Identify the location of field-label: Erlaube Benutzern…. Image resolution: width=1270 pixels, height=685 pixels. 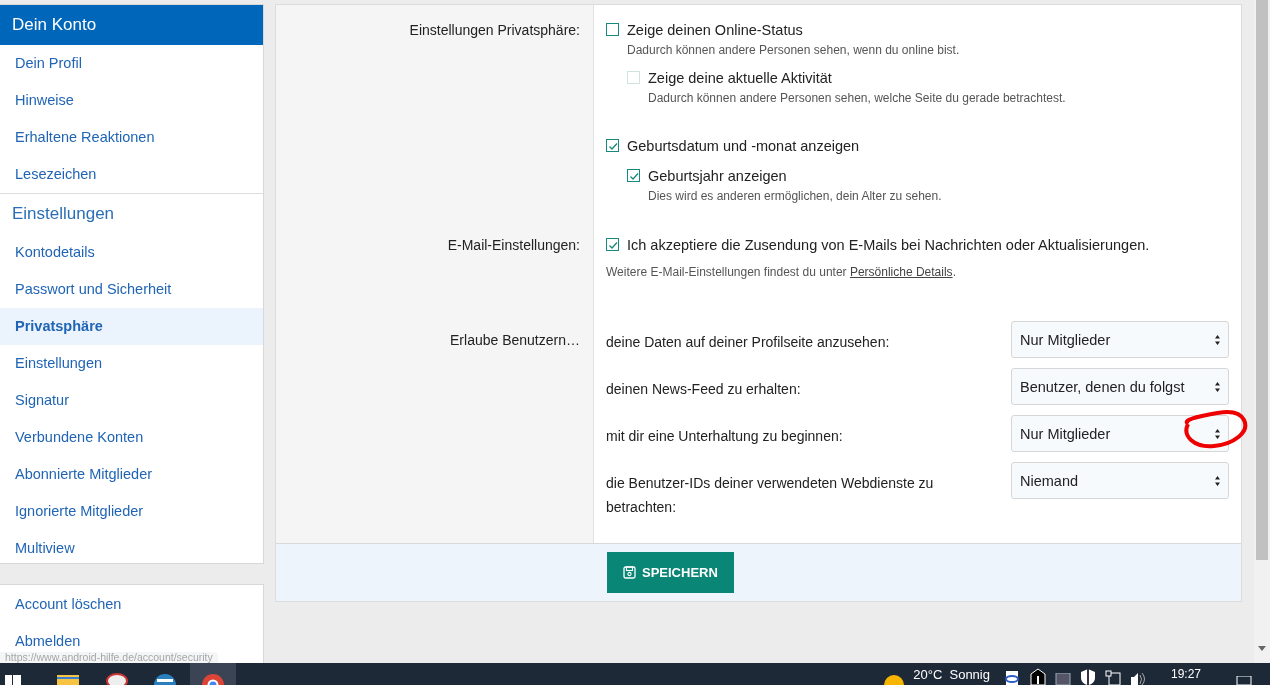
(515, 340).